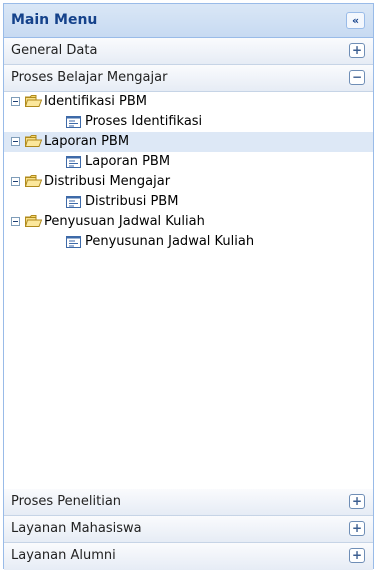 The width and height of the screenshot is (379, 573). What do you see at coordinates (188, 182) in the screenshot?
I see `tree-node-distribusi-mengajar: Distribusi Mengajar` at bounding box center [188, 182].